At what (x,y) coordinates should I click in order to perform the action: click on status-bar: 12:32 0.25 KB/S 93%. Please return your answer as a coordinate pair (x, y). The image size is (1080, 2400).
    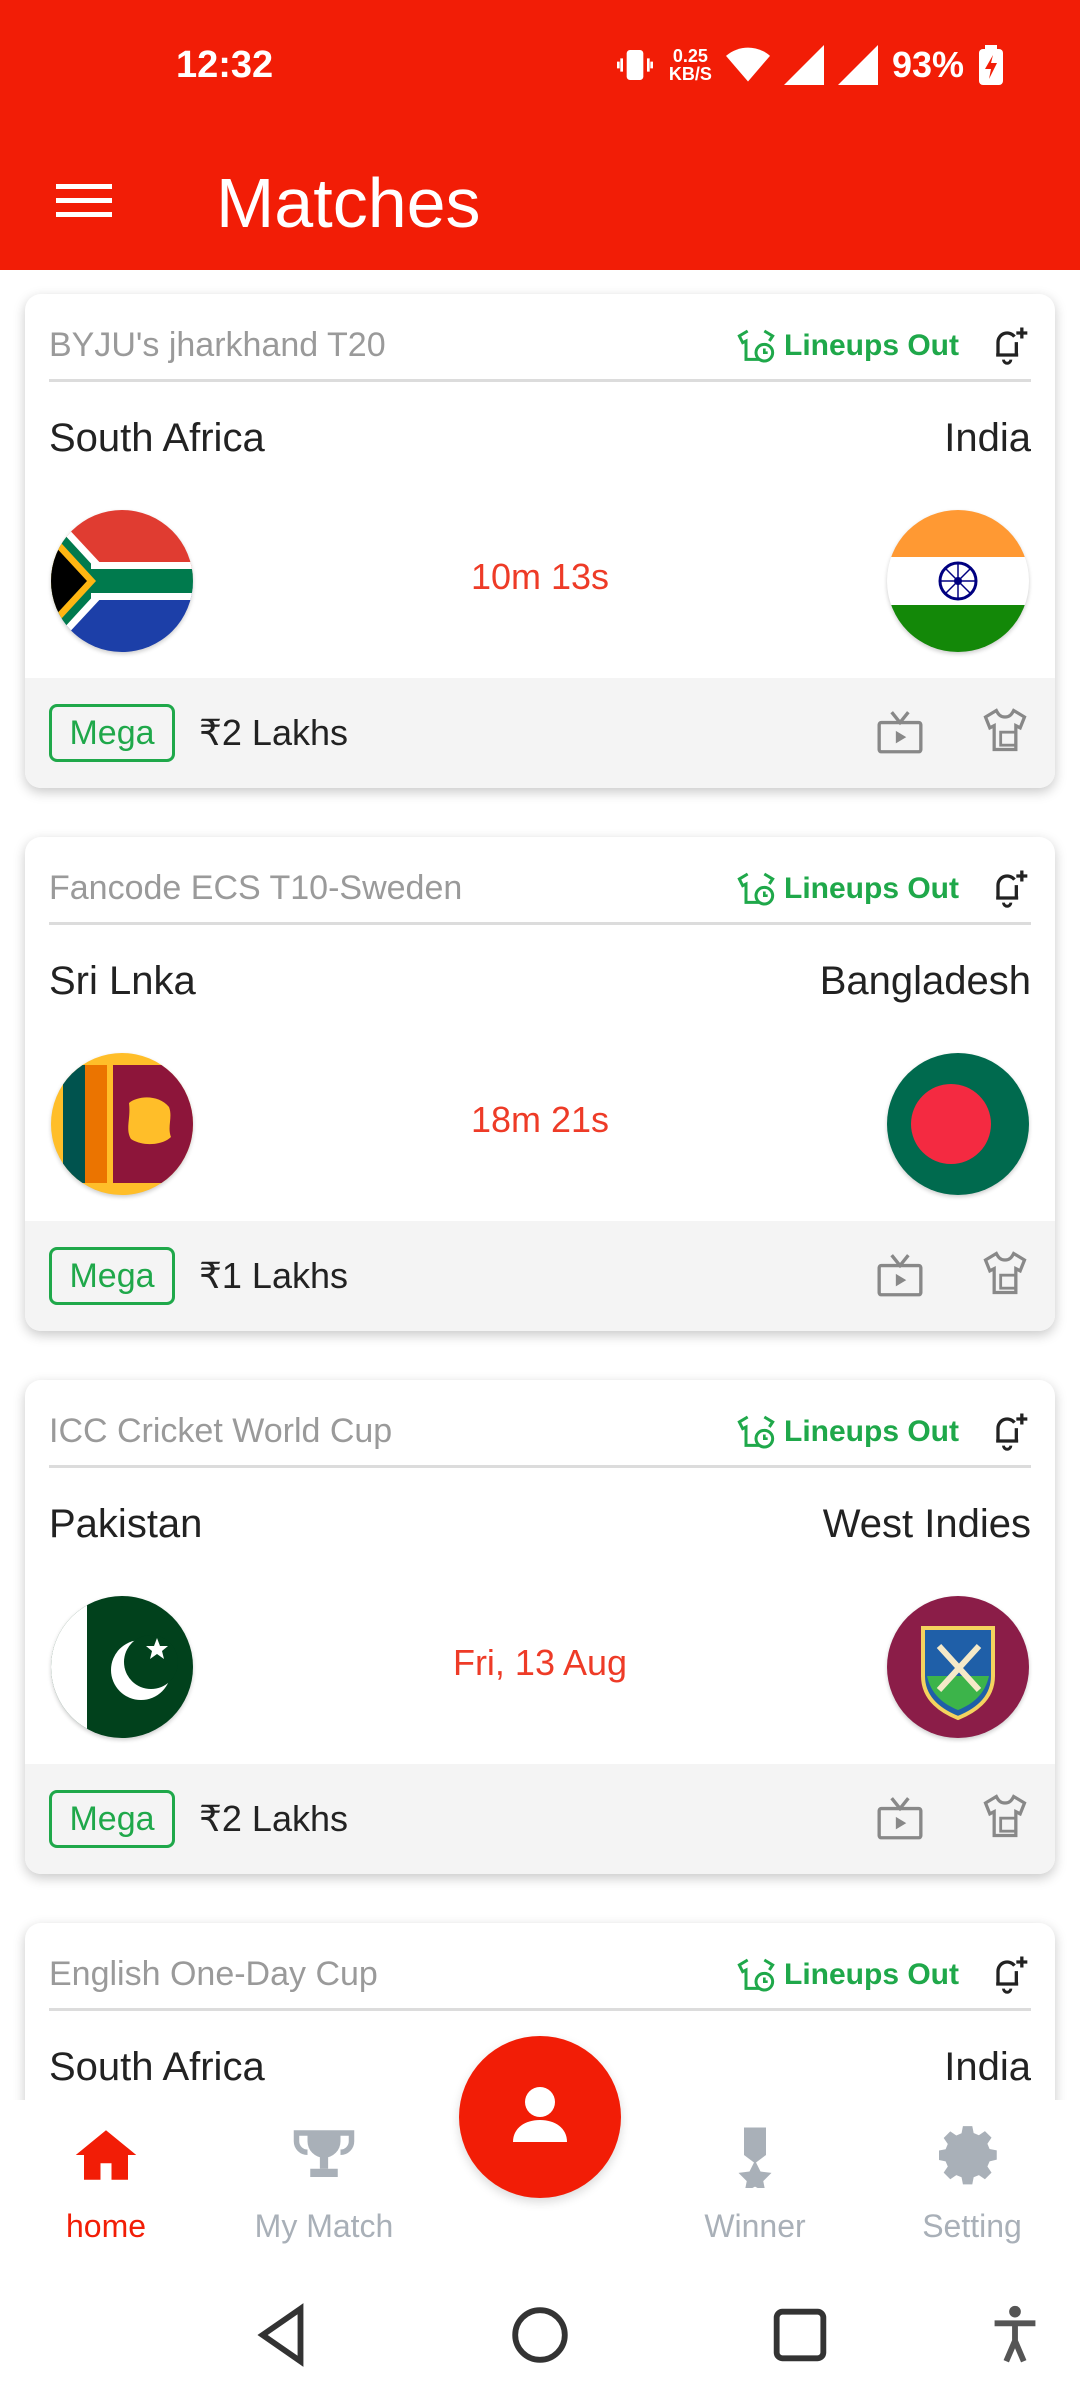
    Looking at the image, I should click on (540, 70).